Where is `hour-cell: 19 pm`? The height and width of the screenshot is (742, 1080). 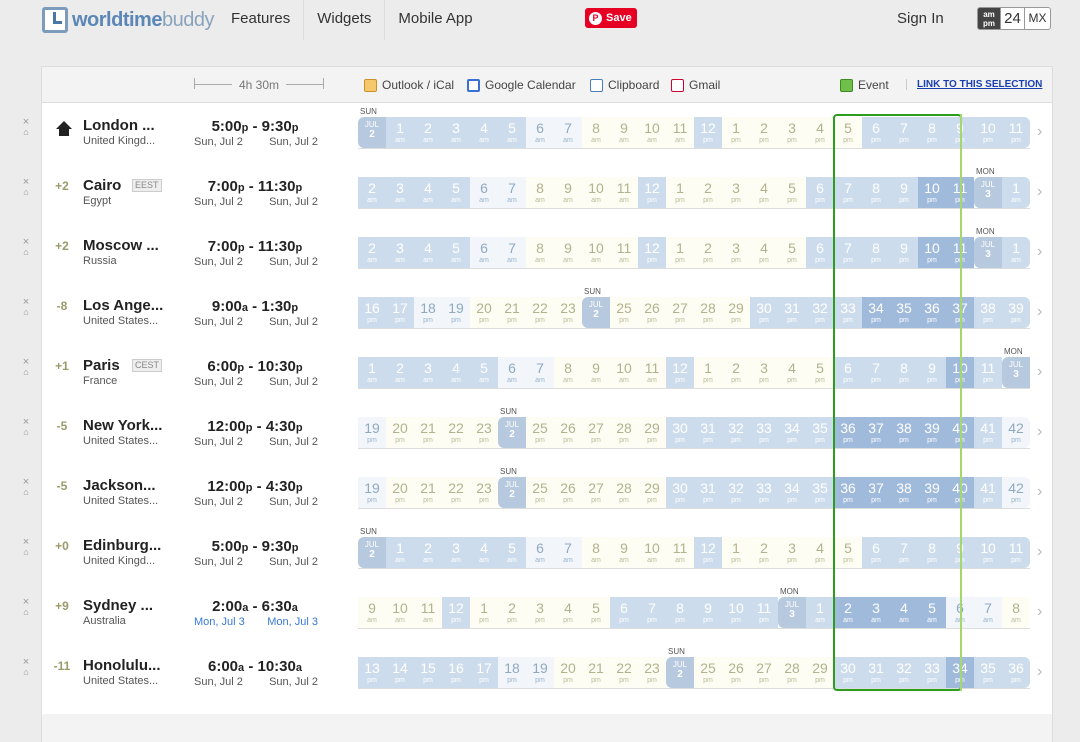
hour-cell: 19 pm is located at coordinates (456, 312).